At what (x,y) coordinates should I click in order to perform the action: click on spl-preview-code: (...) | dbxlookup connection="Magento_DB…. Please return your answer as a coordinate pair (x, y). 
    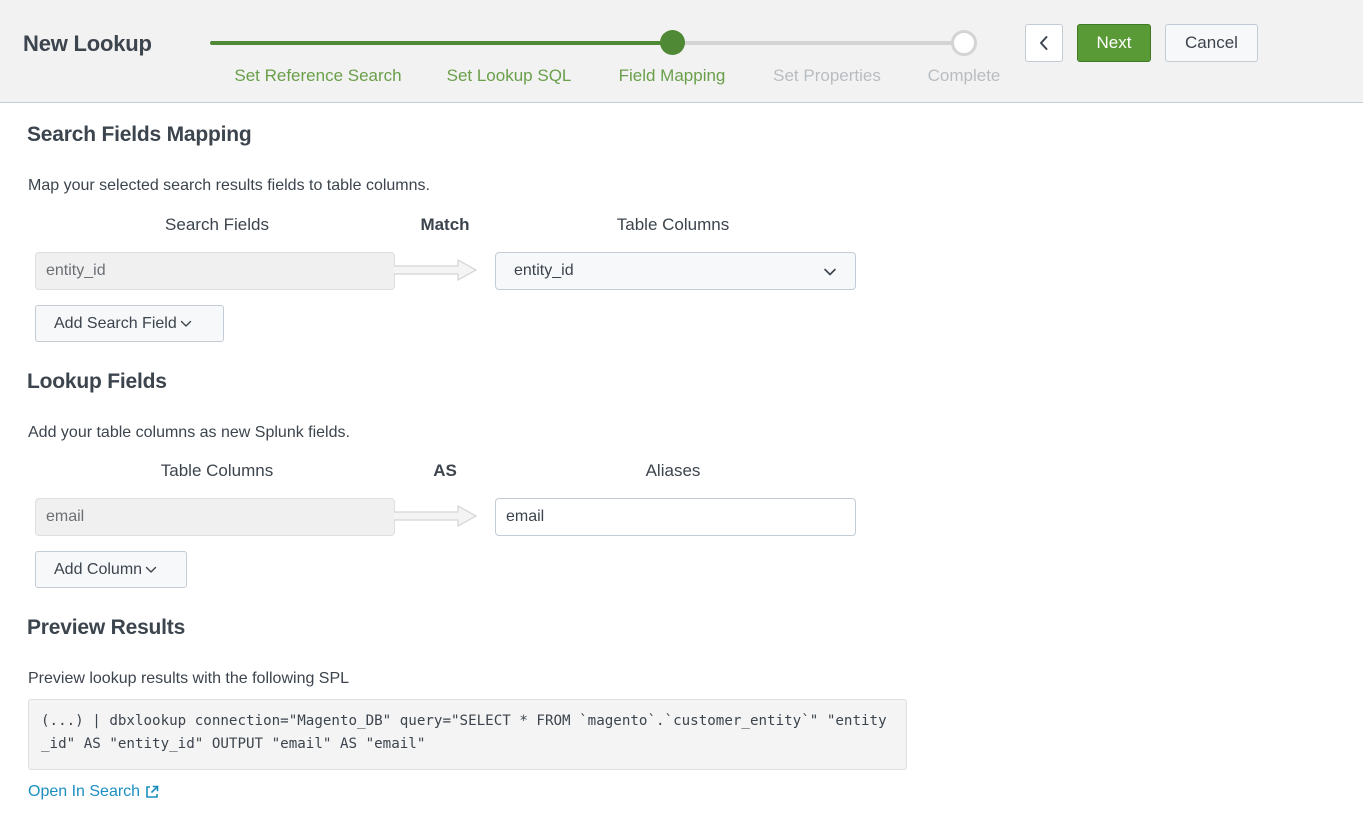
    Looking at the image, I should click on (467, 734).